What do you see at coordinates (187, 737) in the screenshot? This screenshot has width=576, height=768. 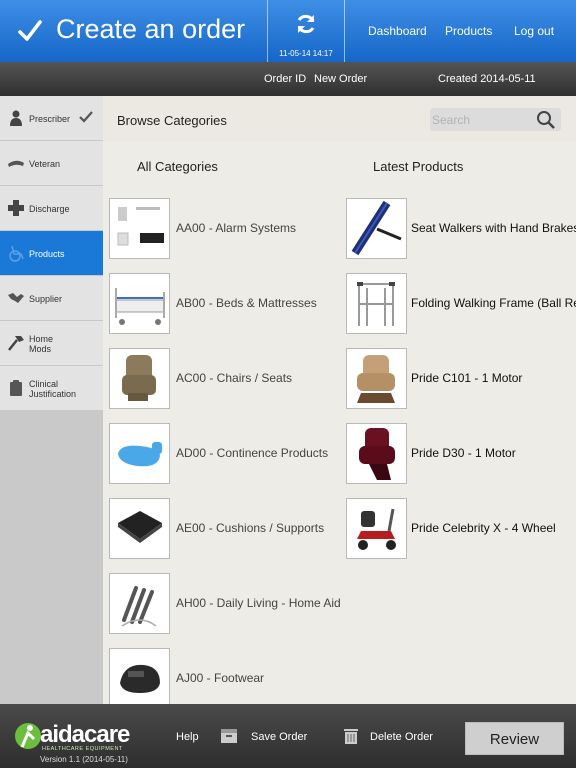 I see `help-button: Help` at bounding box center [187, 737].